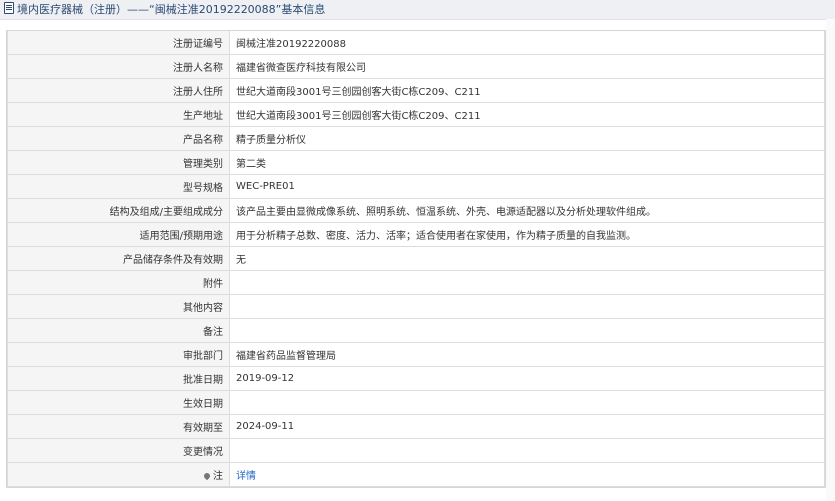  I want to click on table-row: 变更情况, so click(416, 450).